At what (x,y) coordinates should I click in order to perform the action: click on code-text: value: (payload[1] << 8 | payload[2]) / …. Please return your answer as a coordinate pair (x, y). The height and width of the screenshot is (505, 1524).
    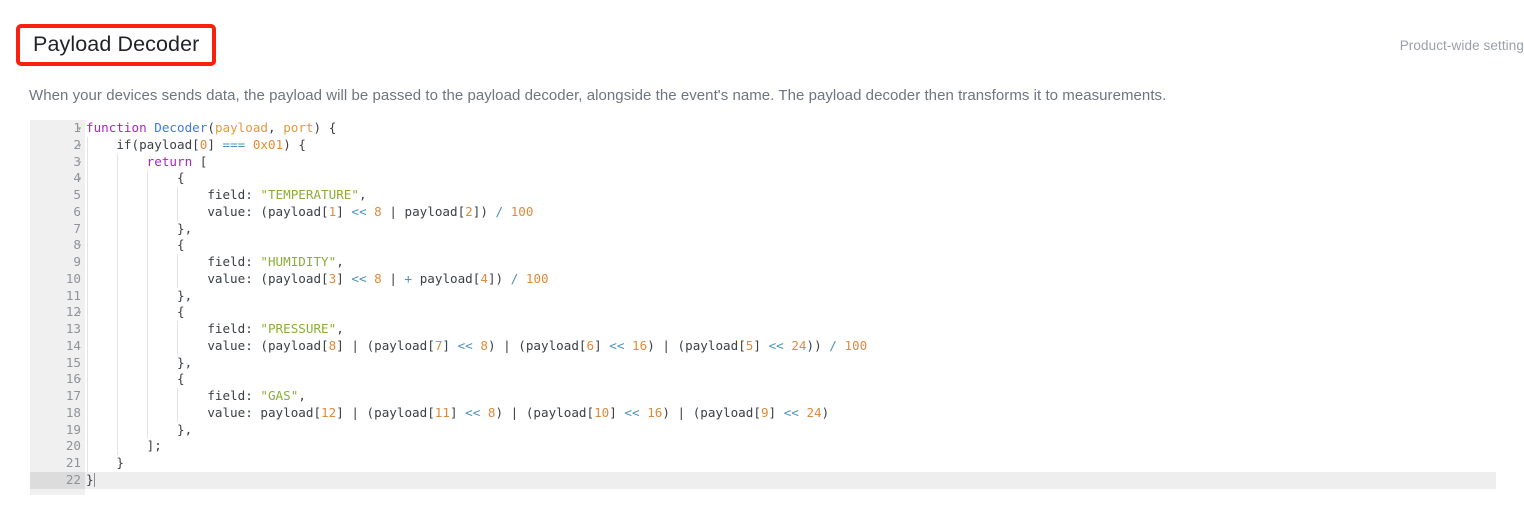
    Looking at the image, I should click on (310, 211).